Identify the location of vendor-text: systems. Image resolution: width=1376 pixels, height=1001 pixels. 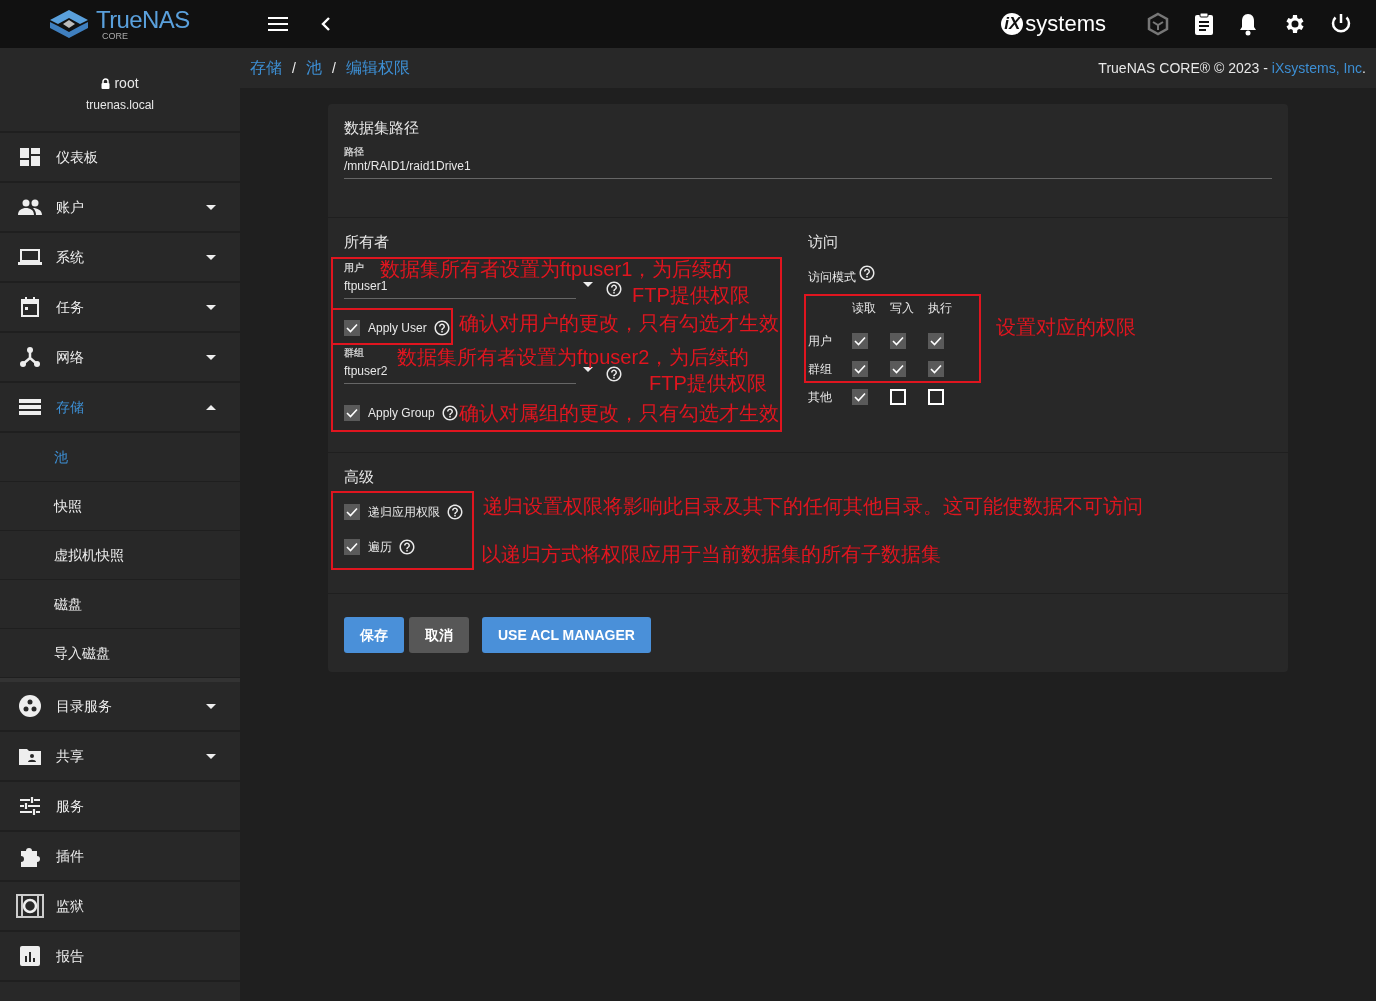
(1065, 24).